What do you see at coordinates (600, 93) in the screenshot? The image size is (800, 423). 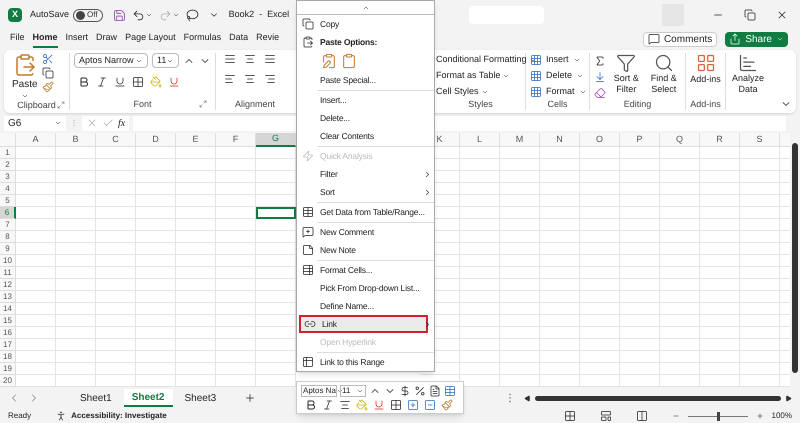 I see `clear-icon` at bounding box center [600, 93].